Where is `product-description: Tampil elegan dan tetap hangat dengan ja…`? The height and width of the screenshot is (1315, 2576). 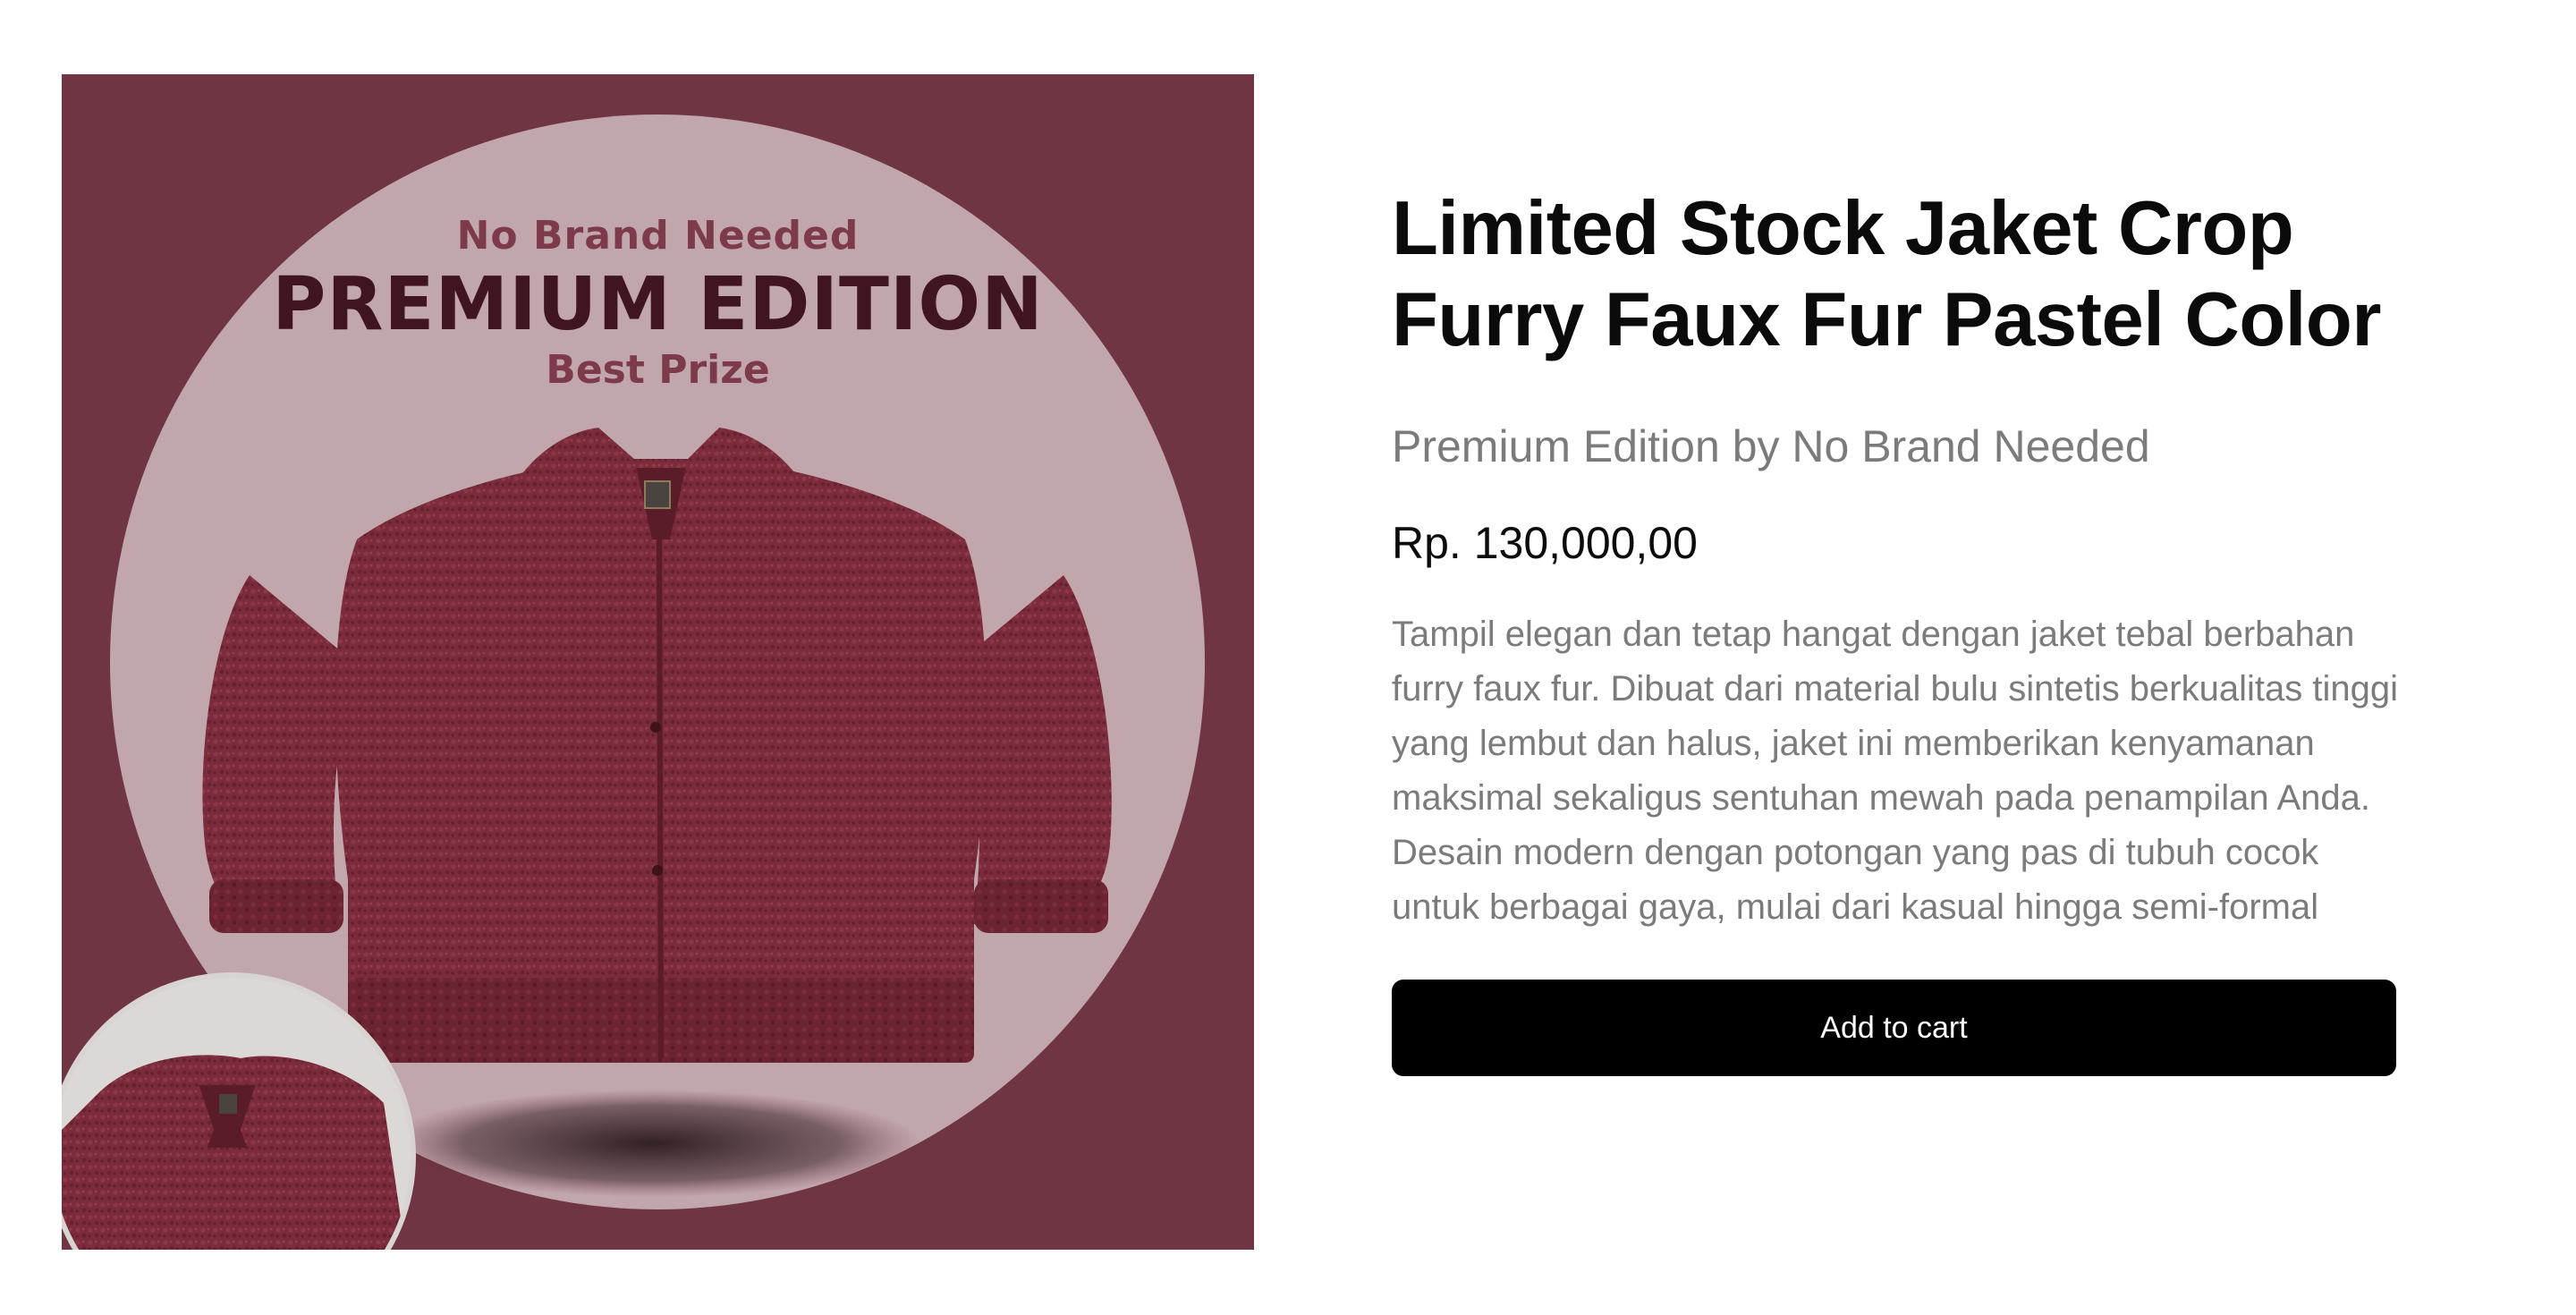 product-description: Tampil elegan dan tetap hangat dengan ja… is located at coordinates (1895, 771).